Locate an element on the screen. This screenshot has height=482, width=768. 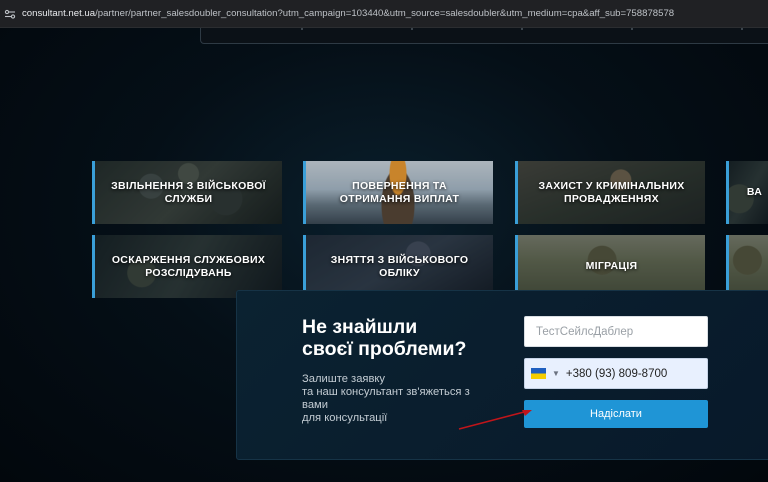
chevron-down-icon: ▼ is located at coordinates (556, 373).